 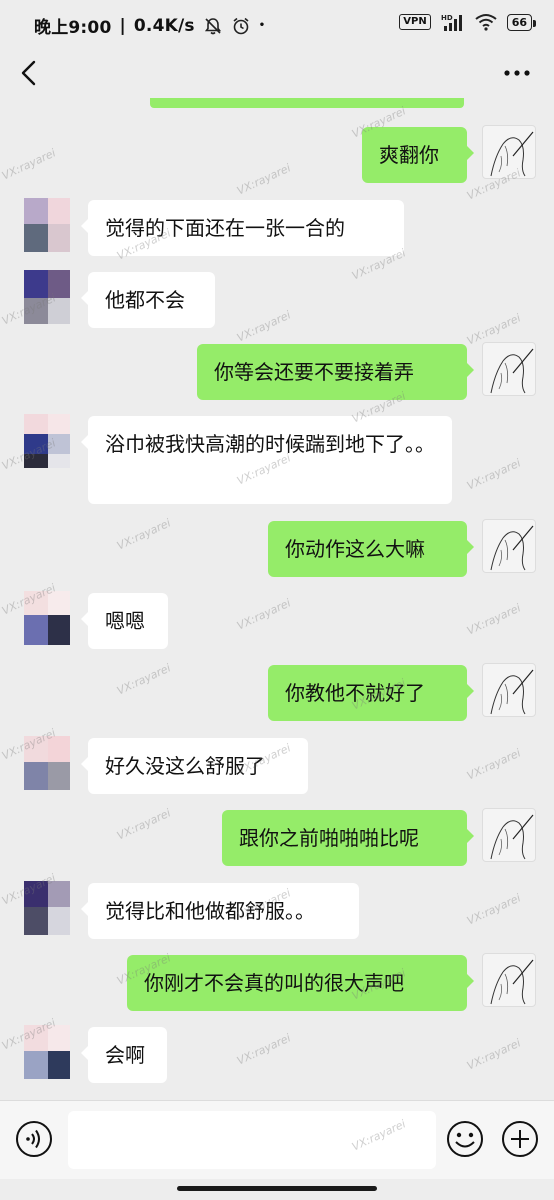 I want to click on battery-indicator: 66, so click(x=521, y=22).